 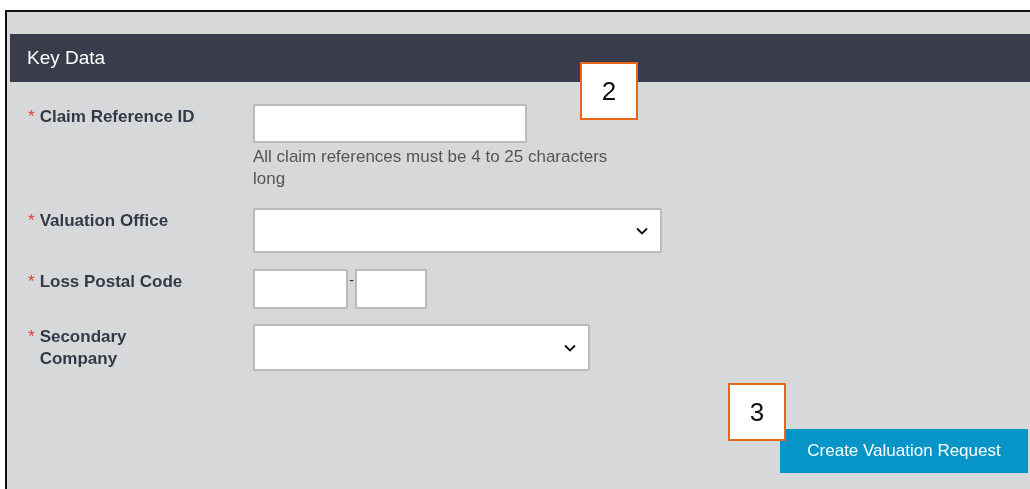 I want to click on text-field, so click(x=390, y=123).